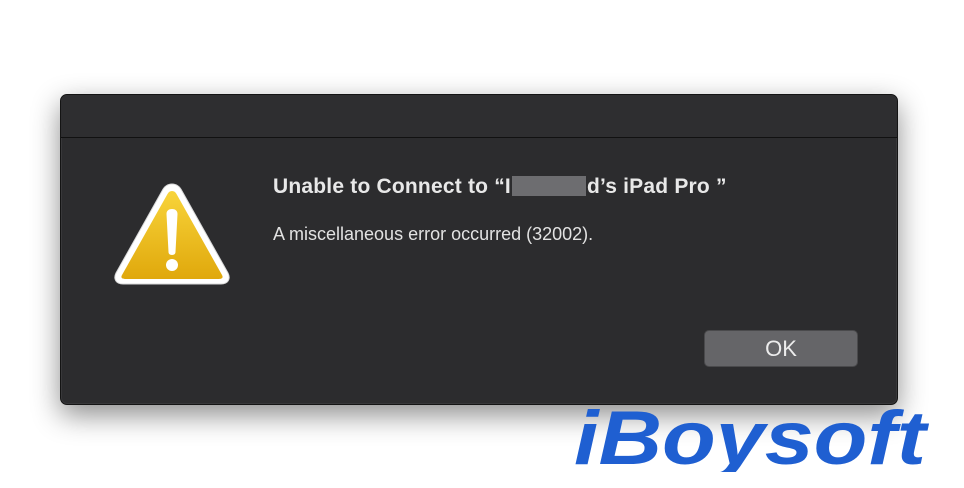 Image resolution: width=964 pixels, height=488 pixels. Describe the element at coordinates (781, 348) in the screenshot. I see `ok-button: OK` at that location.